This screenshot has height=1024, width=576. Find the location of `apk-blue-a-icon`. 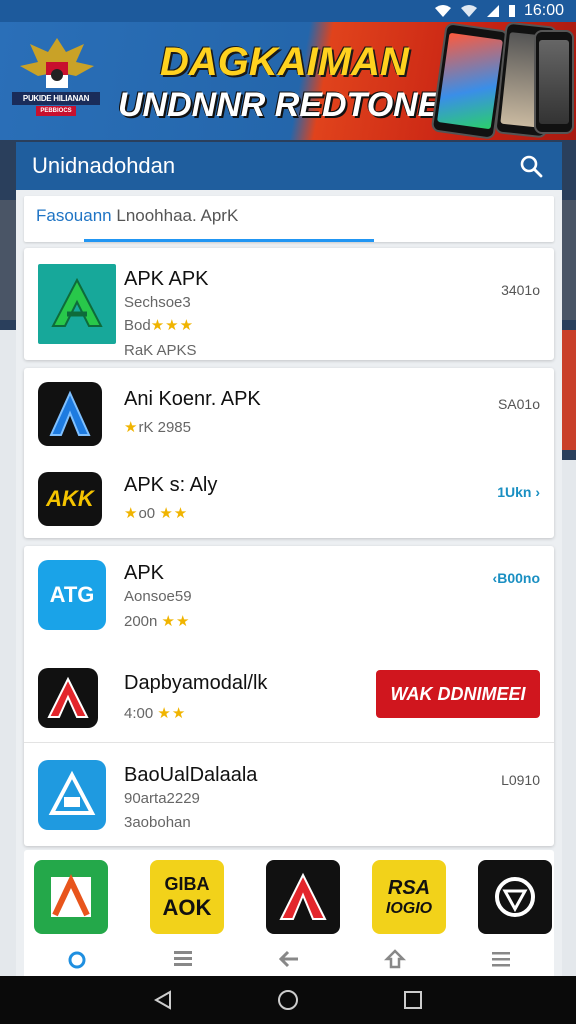

apk-blue-a-icon is located at coordinates (70, 414).